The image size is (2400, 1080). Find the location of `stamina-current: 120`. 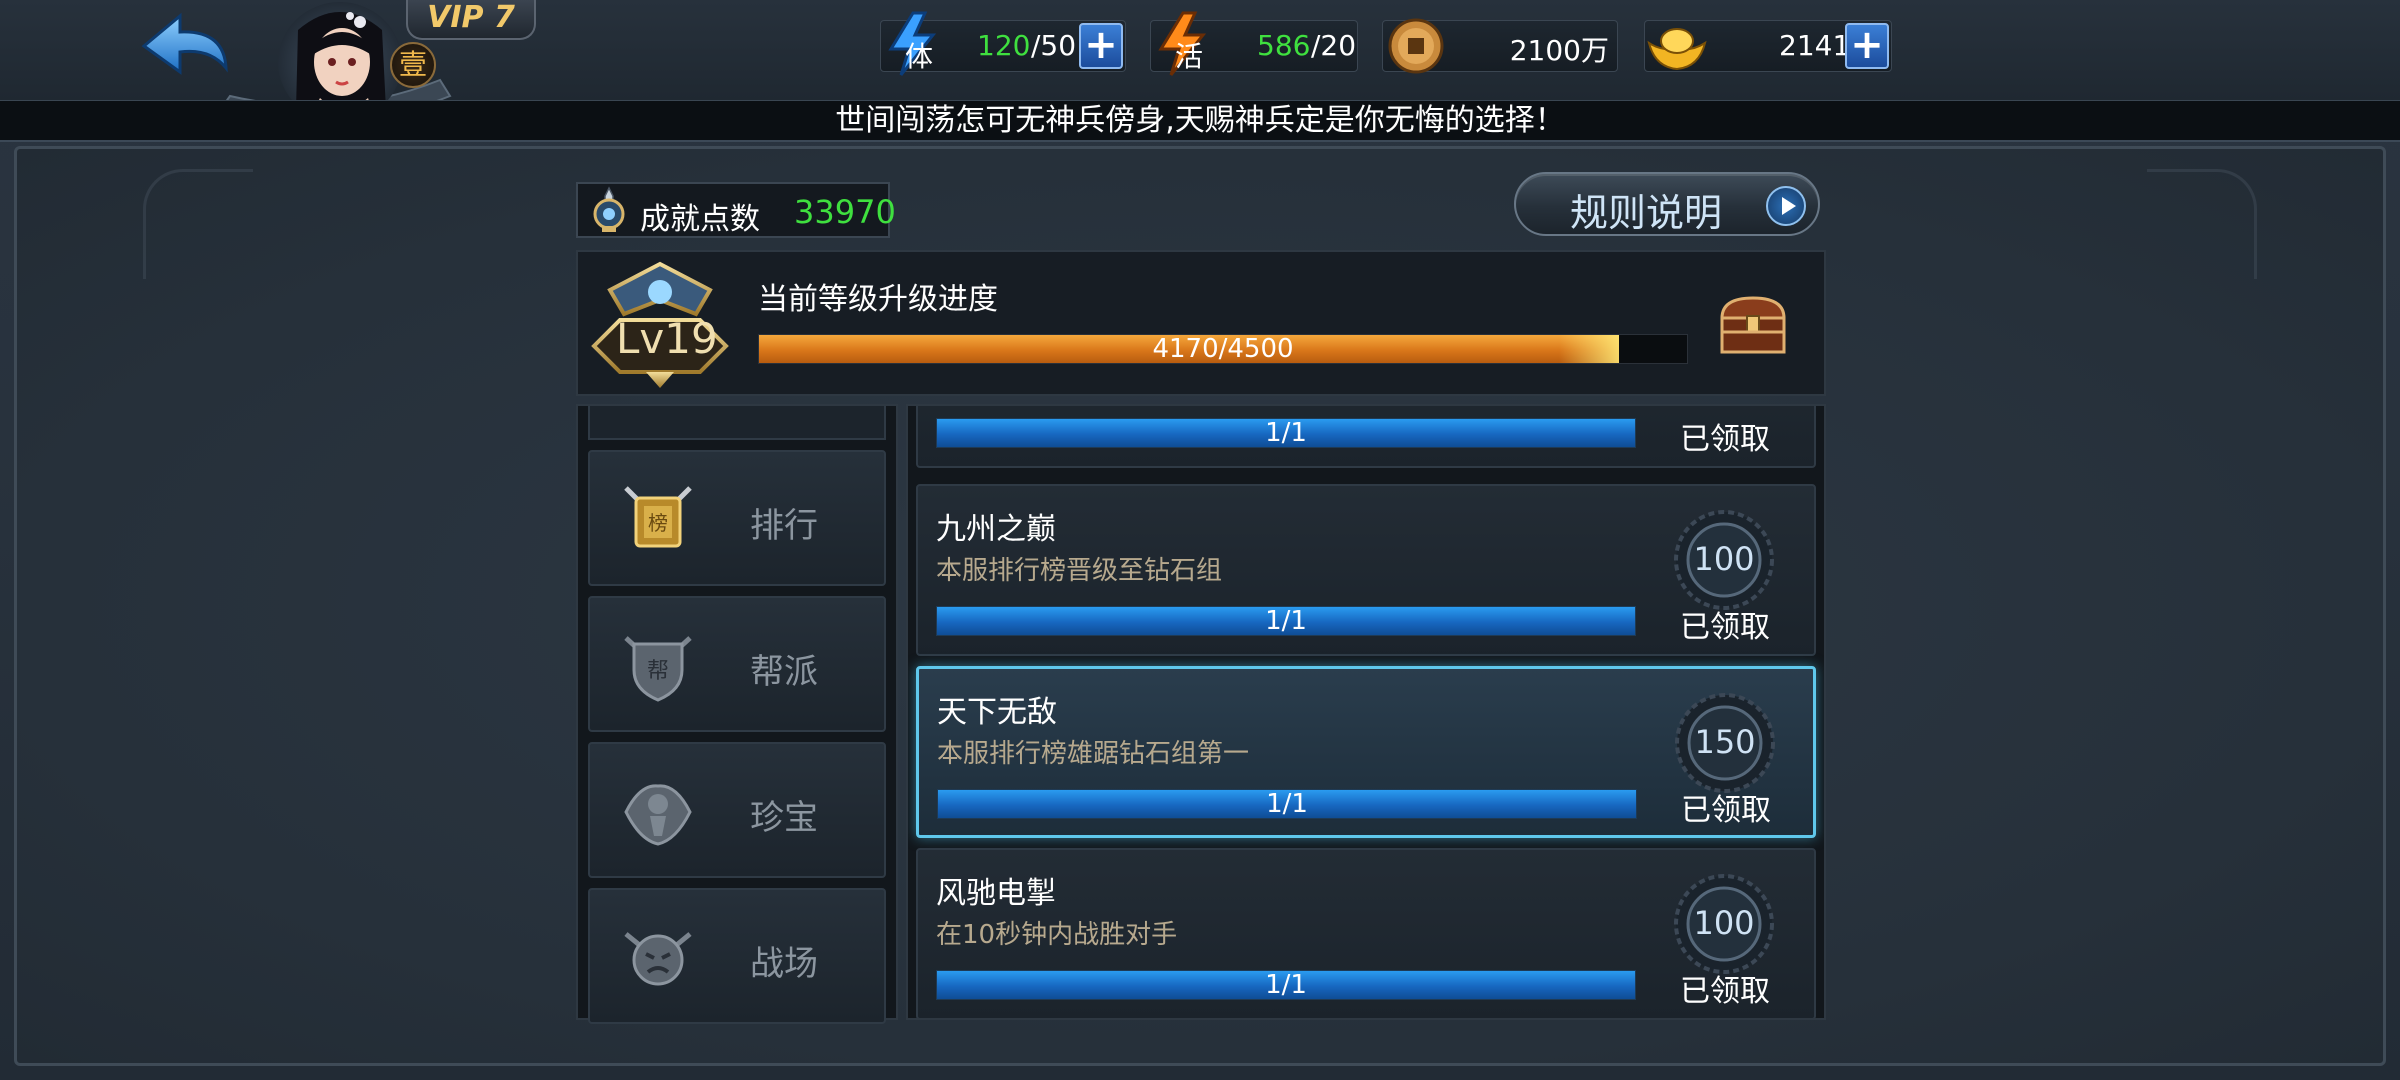

stamina-current: 120 is located at coordinates (1004, 45).